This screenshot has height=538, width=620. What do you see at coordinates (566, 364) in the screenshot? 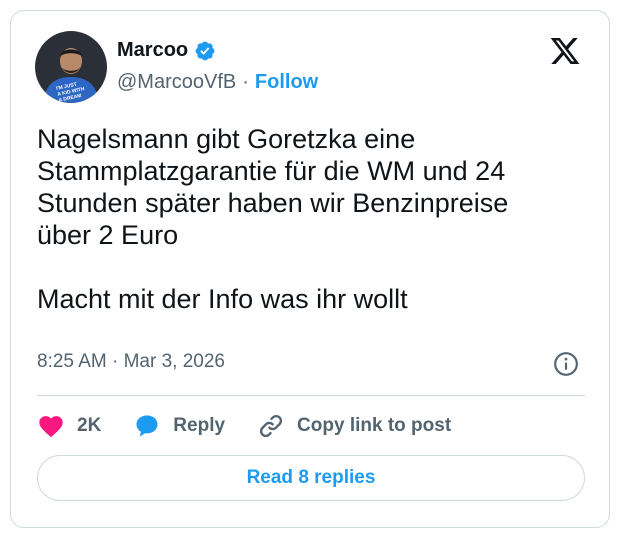
I see `info-icon` at bounding box center [566, 364].